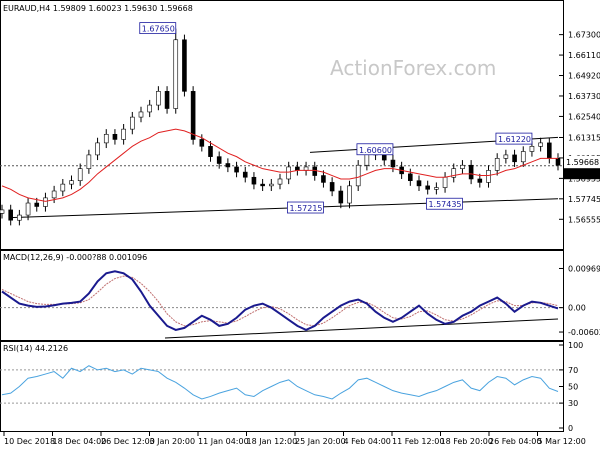 Image resolution: width=600 pixels, height=450 pixels. What do you see at coordinates (584, 96) in the screenshot?
I see `price-y-tick-label: 1.63730` at bounding box center [584, 96].